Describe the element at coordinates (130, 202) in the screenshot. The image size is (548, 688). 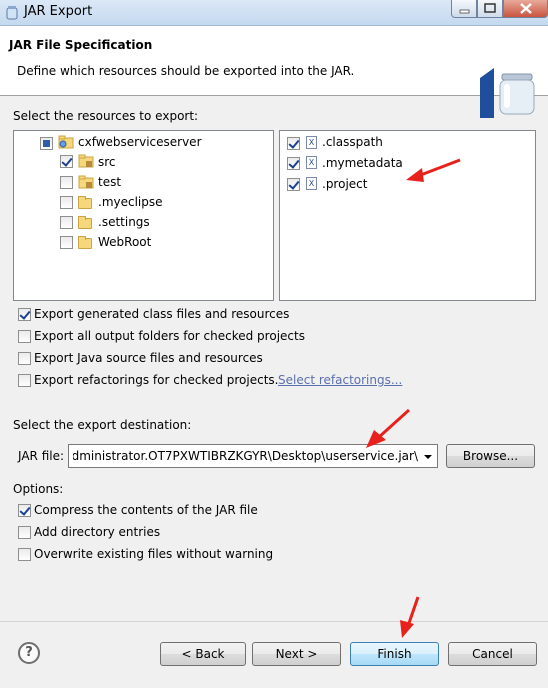
I see `tree-item-label: .myeclipse` at that location.